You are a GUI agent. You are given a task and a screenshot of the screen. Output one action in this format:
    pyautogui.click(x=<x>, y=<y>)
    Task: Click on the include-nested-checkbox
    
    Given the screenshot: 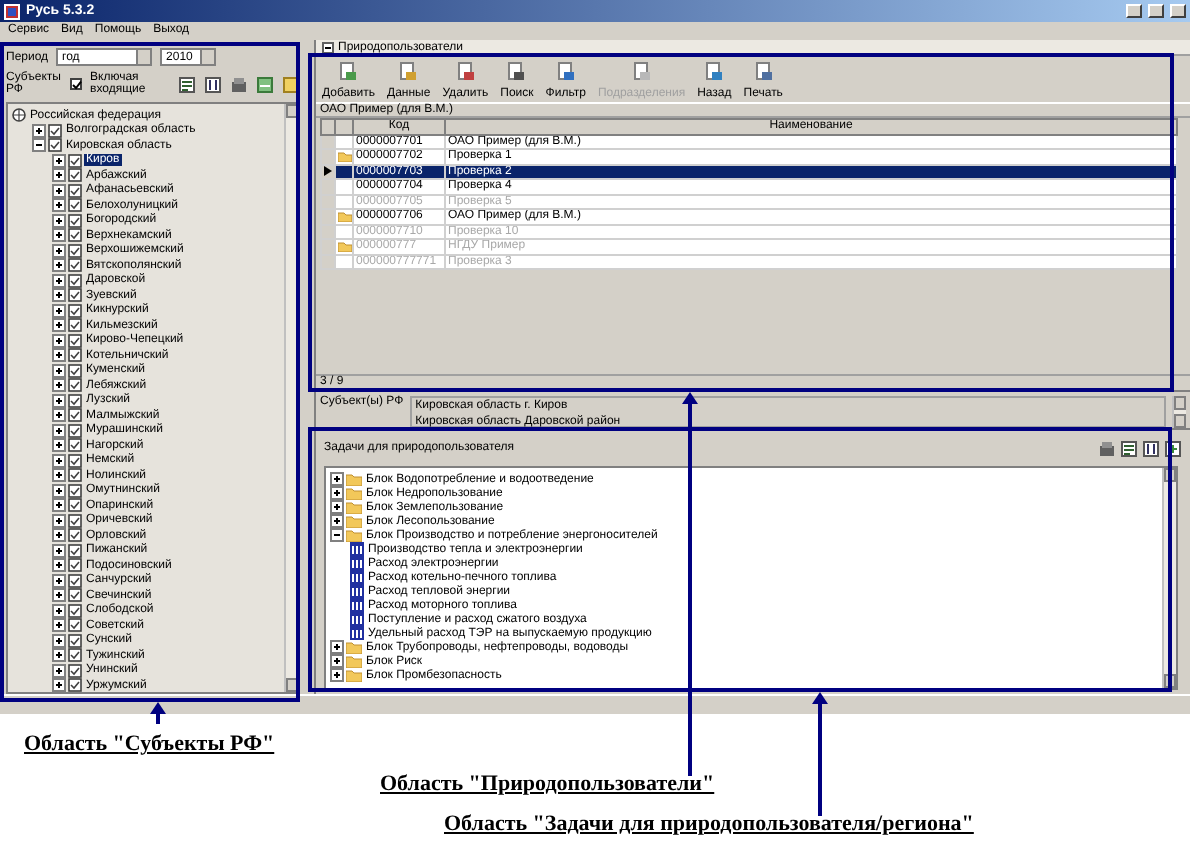 What is the action you would take?
    pyautogui.click(x=76, y=84)
    